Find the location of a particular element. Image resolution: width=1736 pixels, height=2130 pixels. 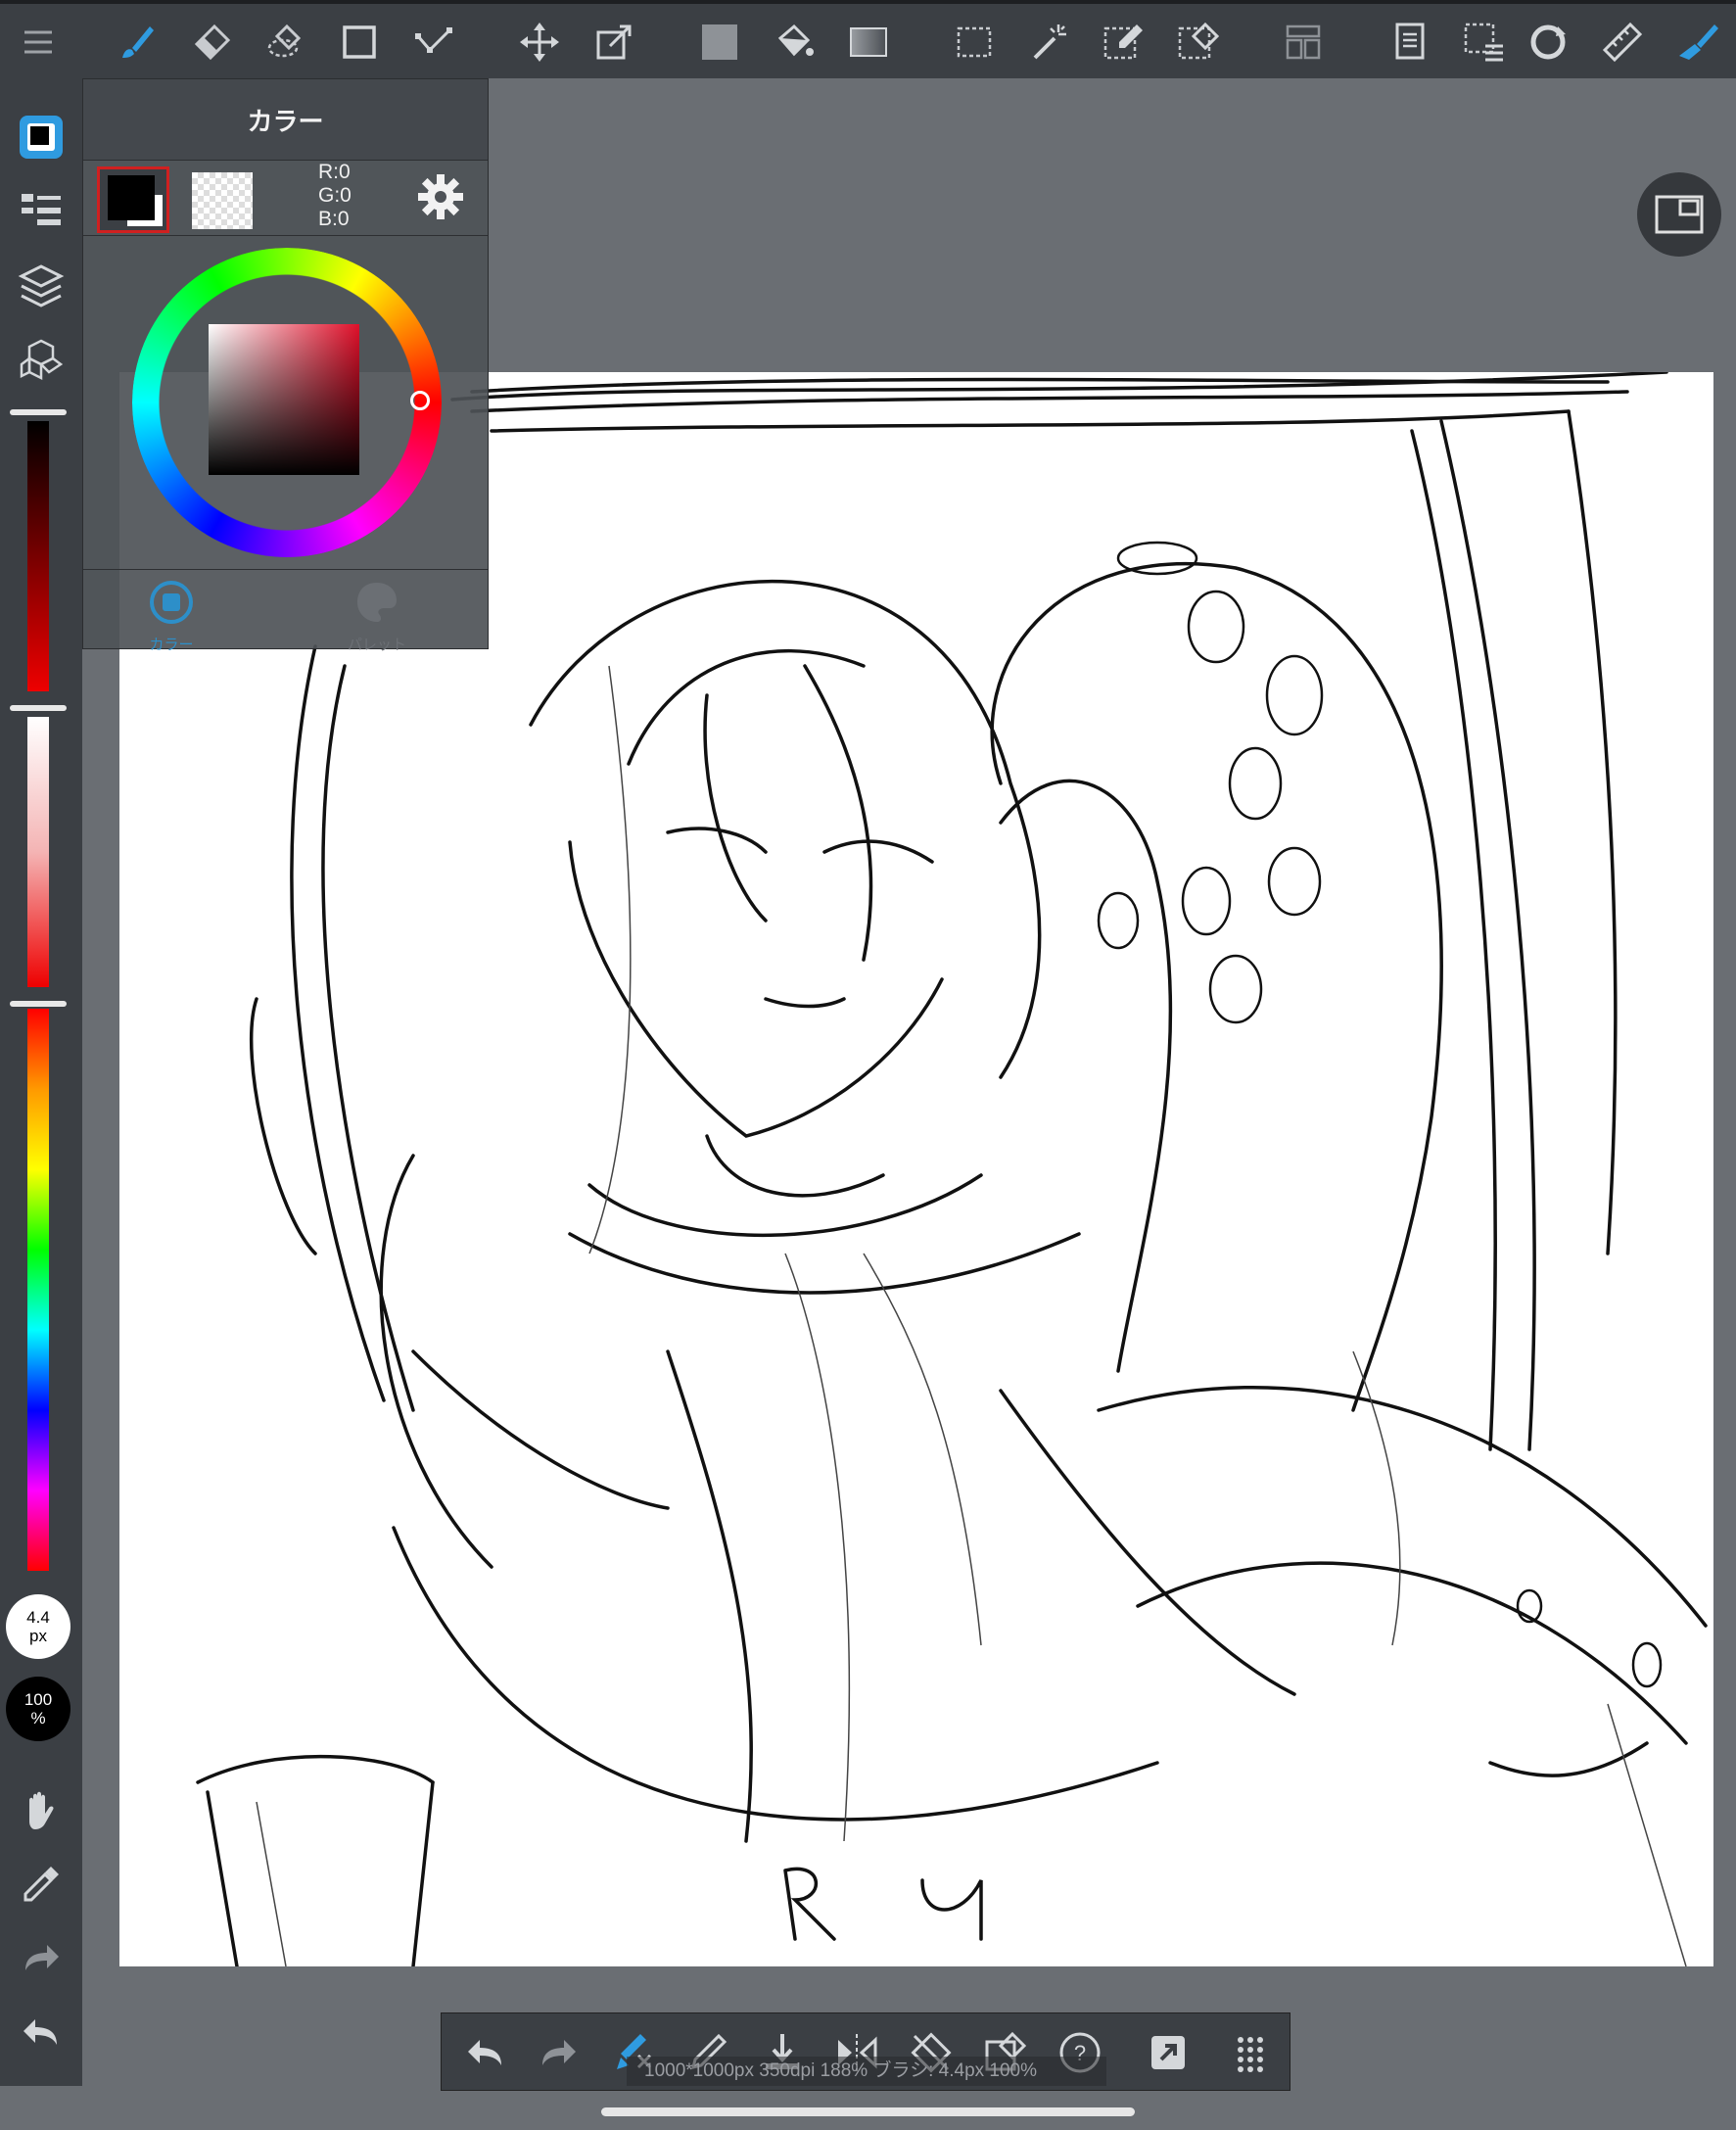

select-eraser-icon is located at coordinates (1198, 42).